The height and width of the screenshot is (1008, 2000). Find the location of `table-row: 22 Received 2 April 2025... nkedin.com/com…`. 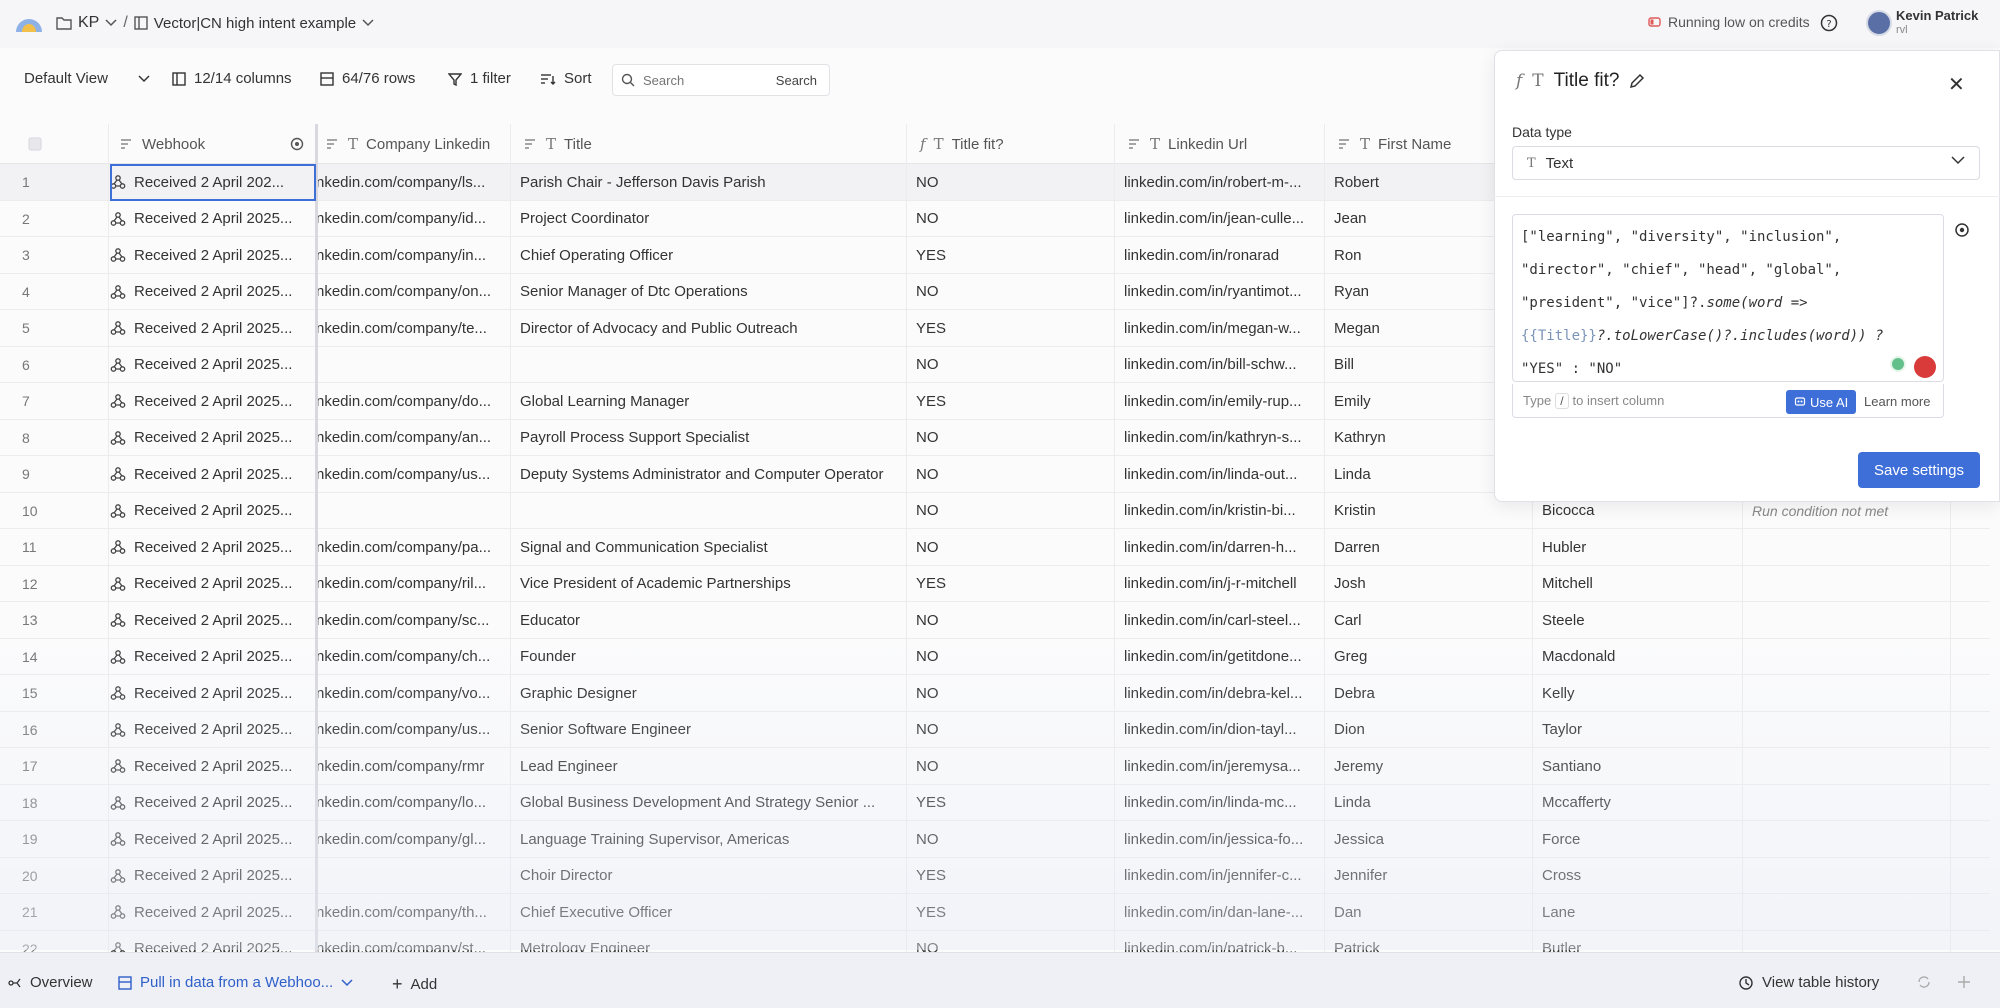

table-row: 22 Received 2 April 2025... nkedin.com/com… is located at coordinates (995, 941).